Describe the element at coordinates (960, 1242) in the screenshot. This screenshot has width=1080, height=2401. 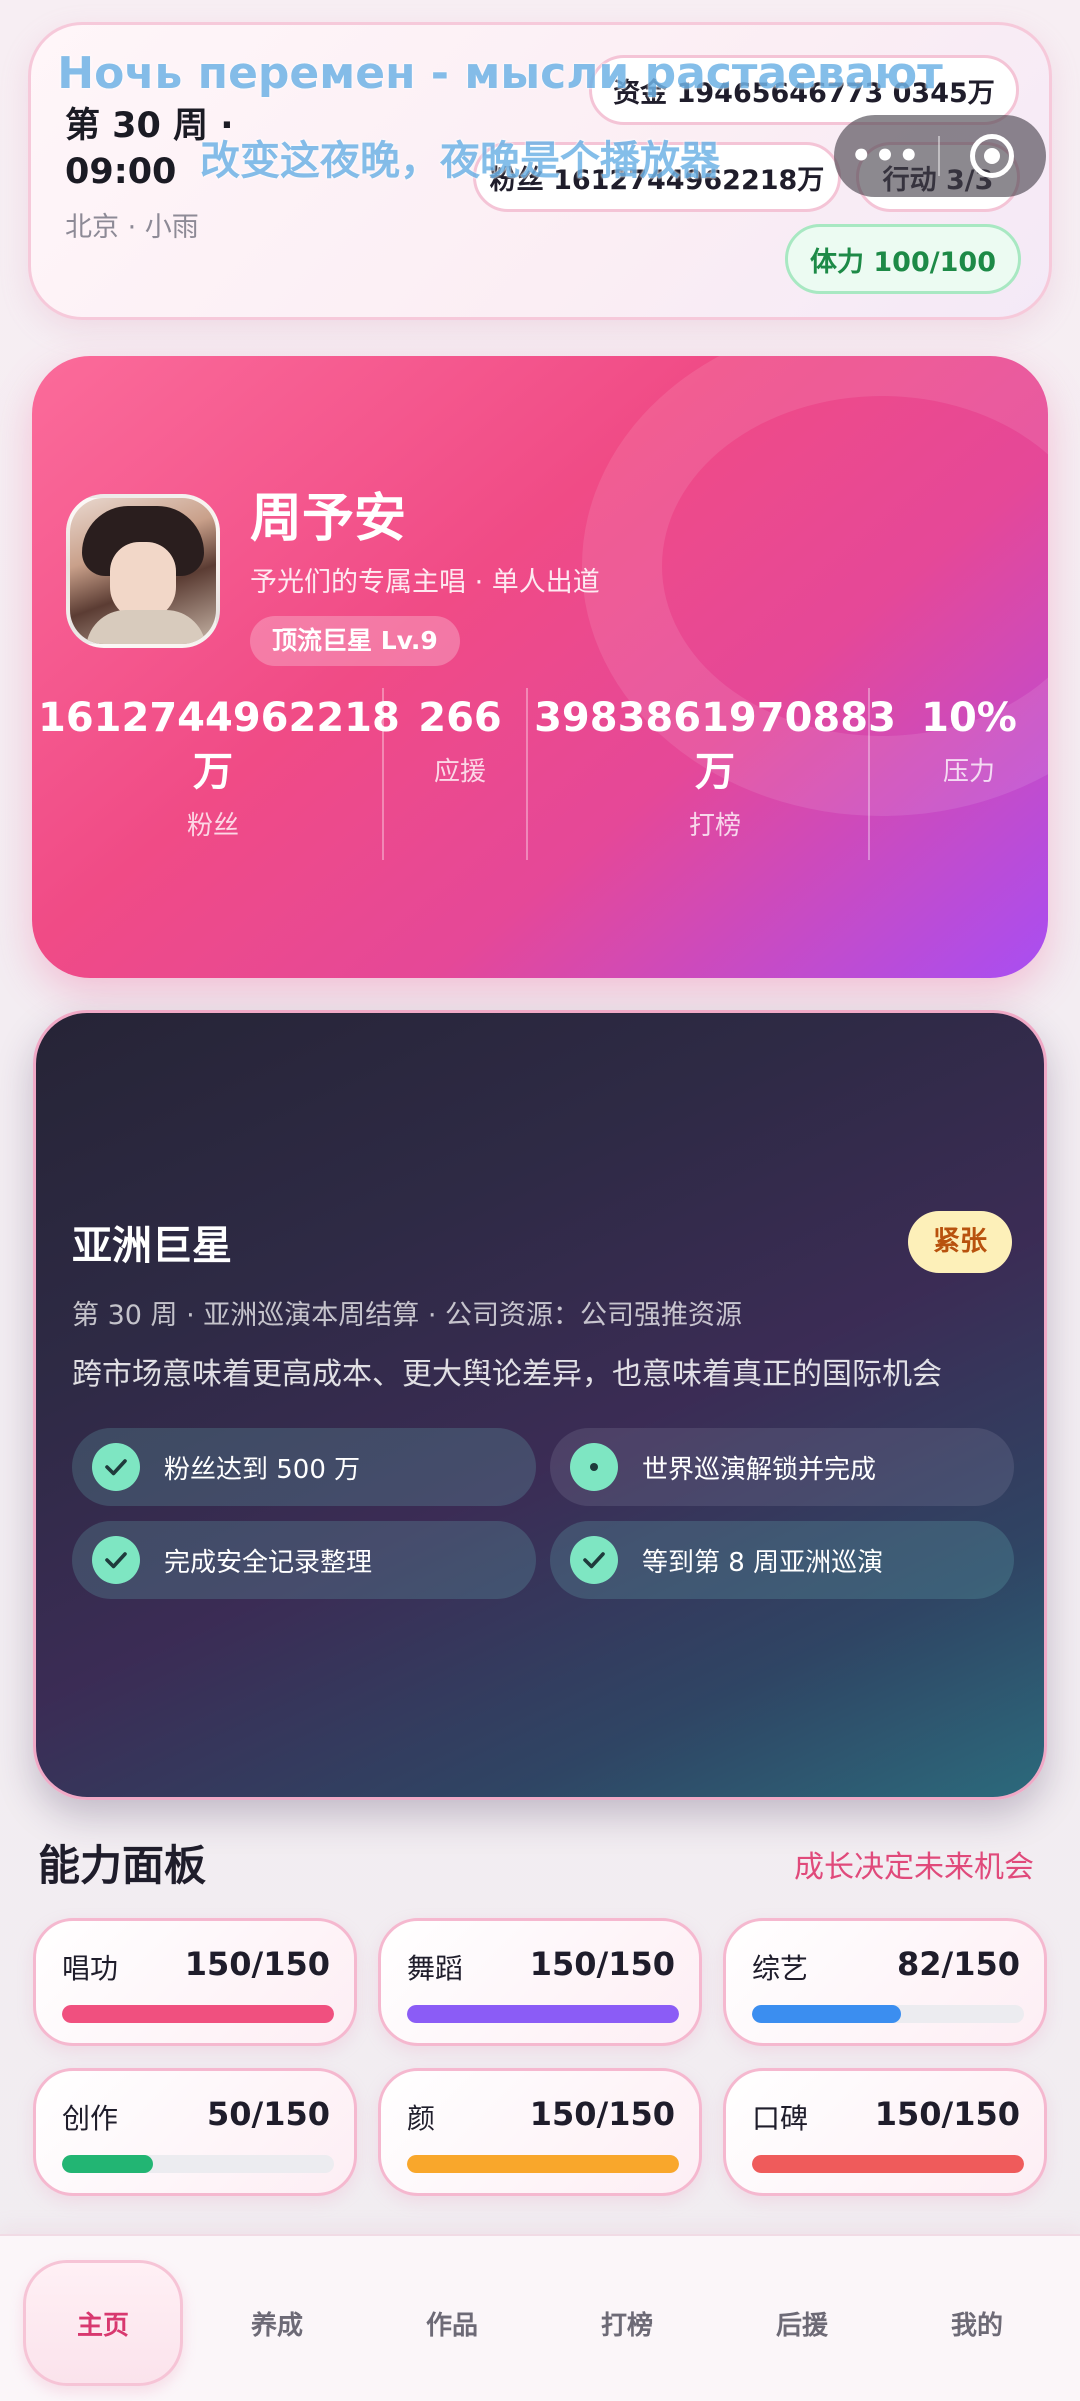
I see `event-status-badge: 紧张` at that location.